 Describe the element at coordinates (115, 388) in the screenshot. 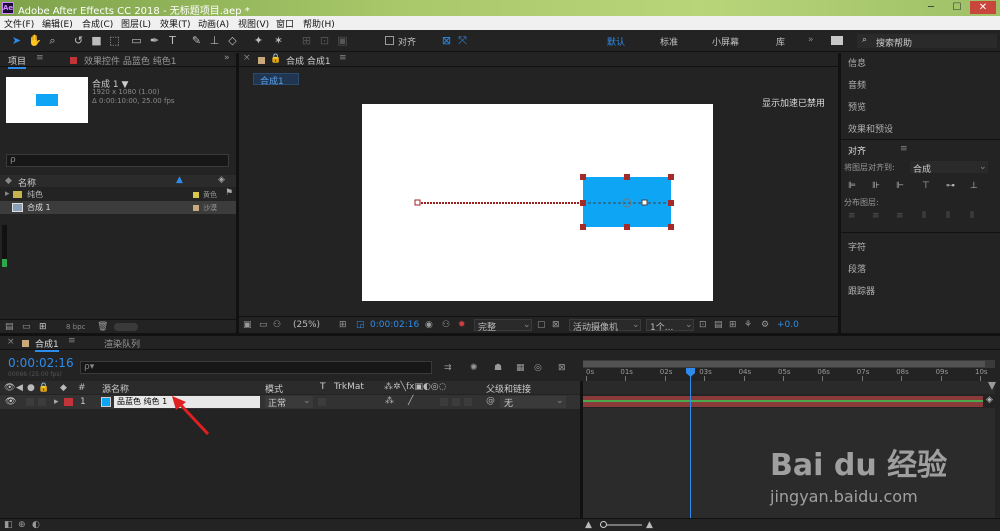

I see `source-name-header: 源名称` at that location.